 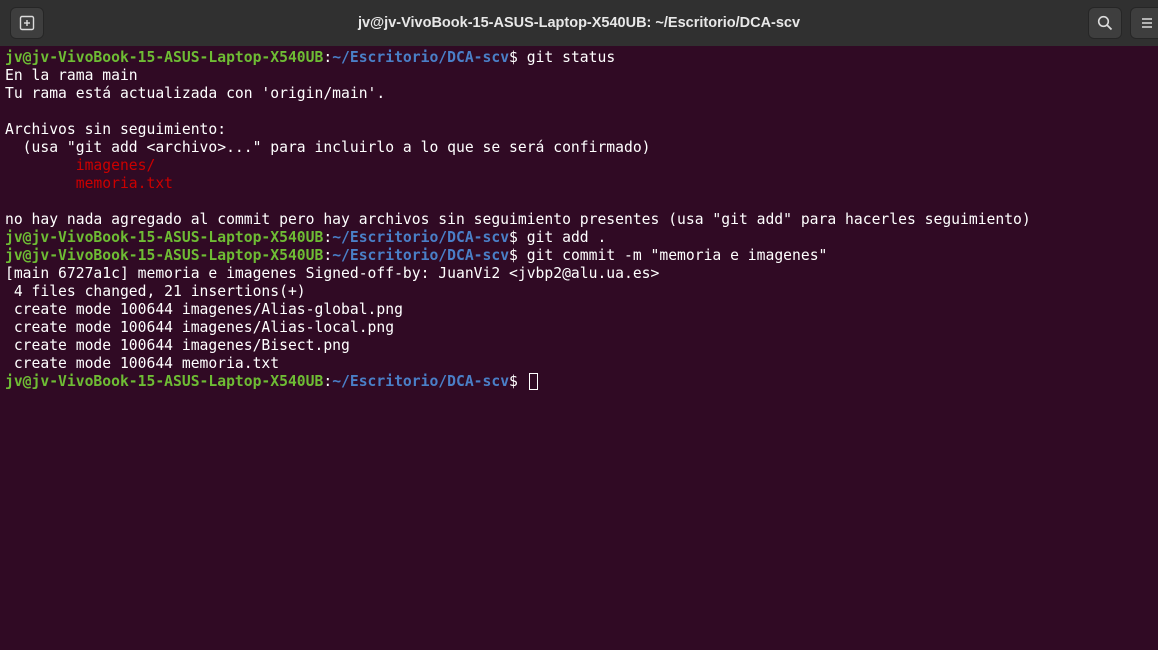 What do you see at coordinates (518, 184) in the screenshot?
I see `untracked-file-line: memoria.txt` at bounding box center [518, 184].